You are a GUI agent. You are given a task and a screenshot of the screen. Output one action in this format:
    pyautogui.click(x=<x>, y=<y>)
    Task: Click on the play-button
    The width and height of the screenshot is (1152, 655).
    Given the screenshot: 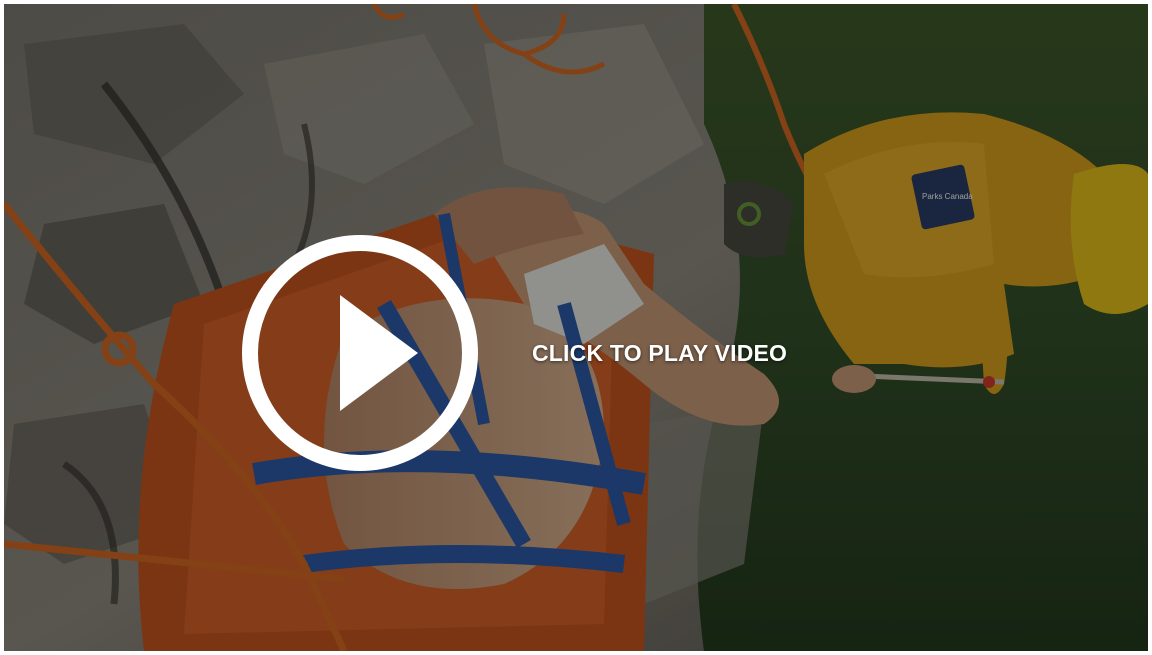 What is the action you would take?
    pyautogui.click(x=360, y=353)
    